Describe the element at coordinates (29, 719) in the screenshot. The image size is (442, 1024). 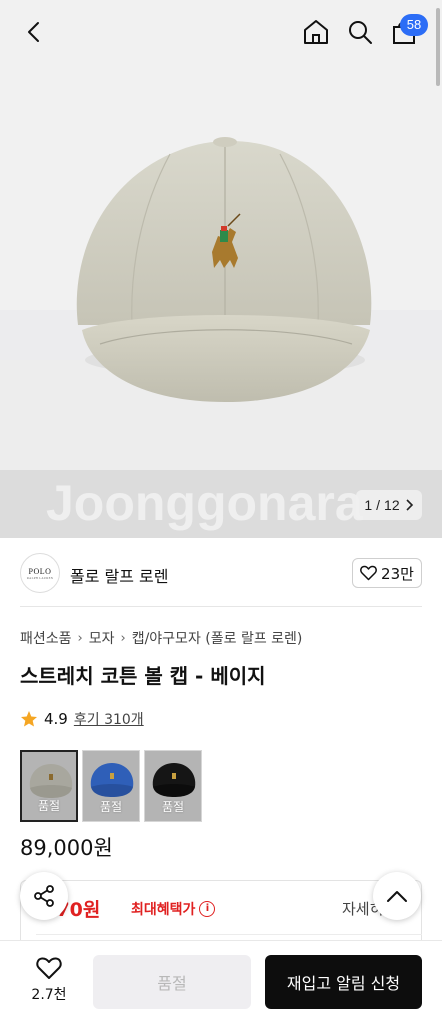
I see `star-icon` at that location.